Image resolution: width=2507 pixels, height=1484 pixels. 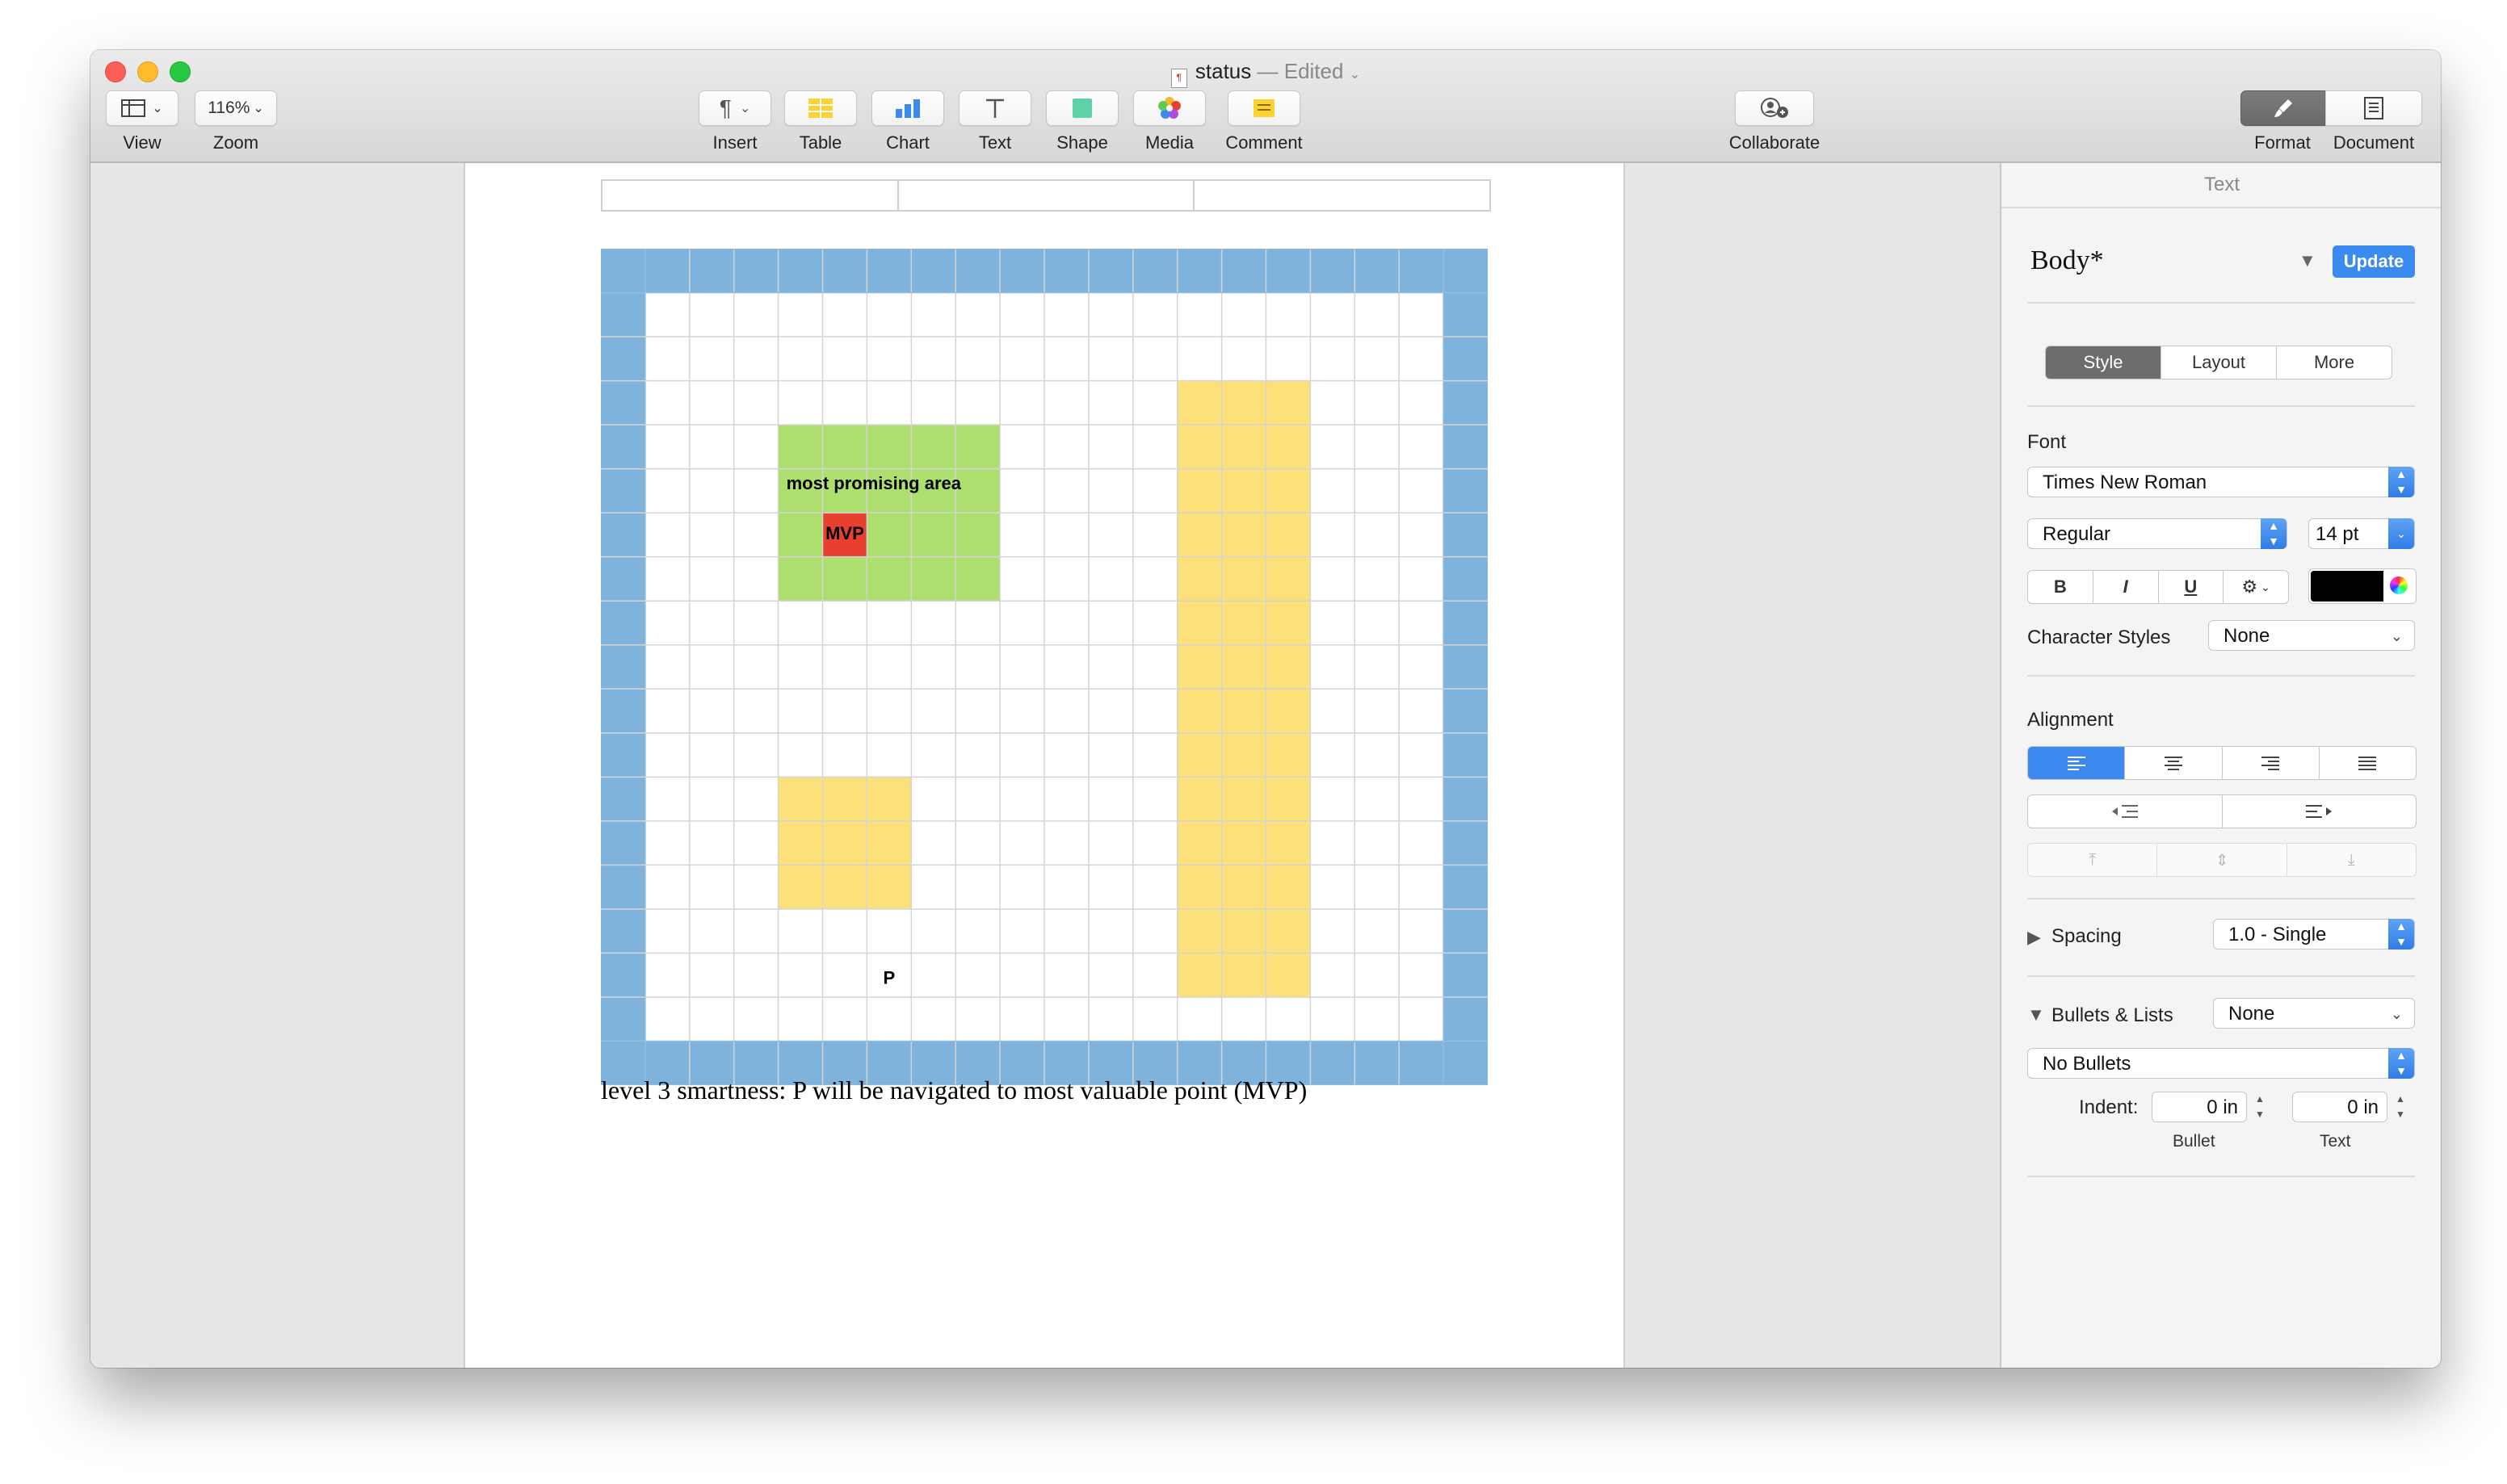 I want to click on view-button: ⌄ View, so click(x=142, y=121).